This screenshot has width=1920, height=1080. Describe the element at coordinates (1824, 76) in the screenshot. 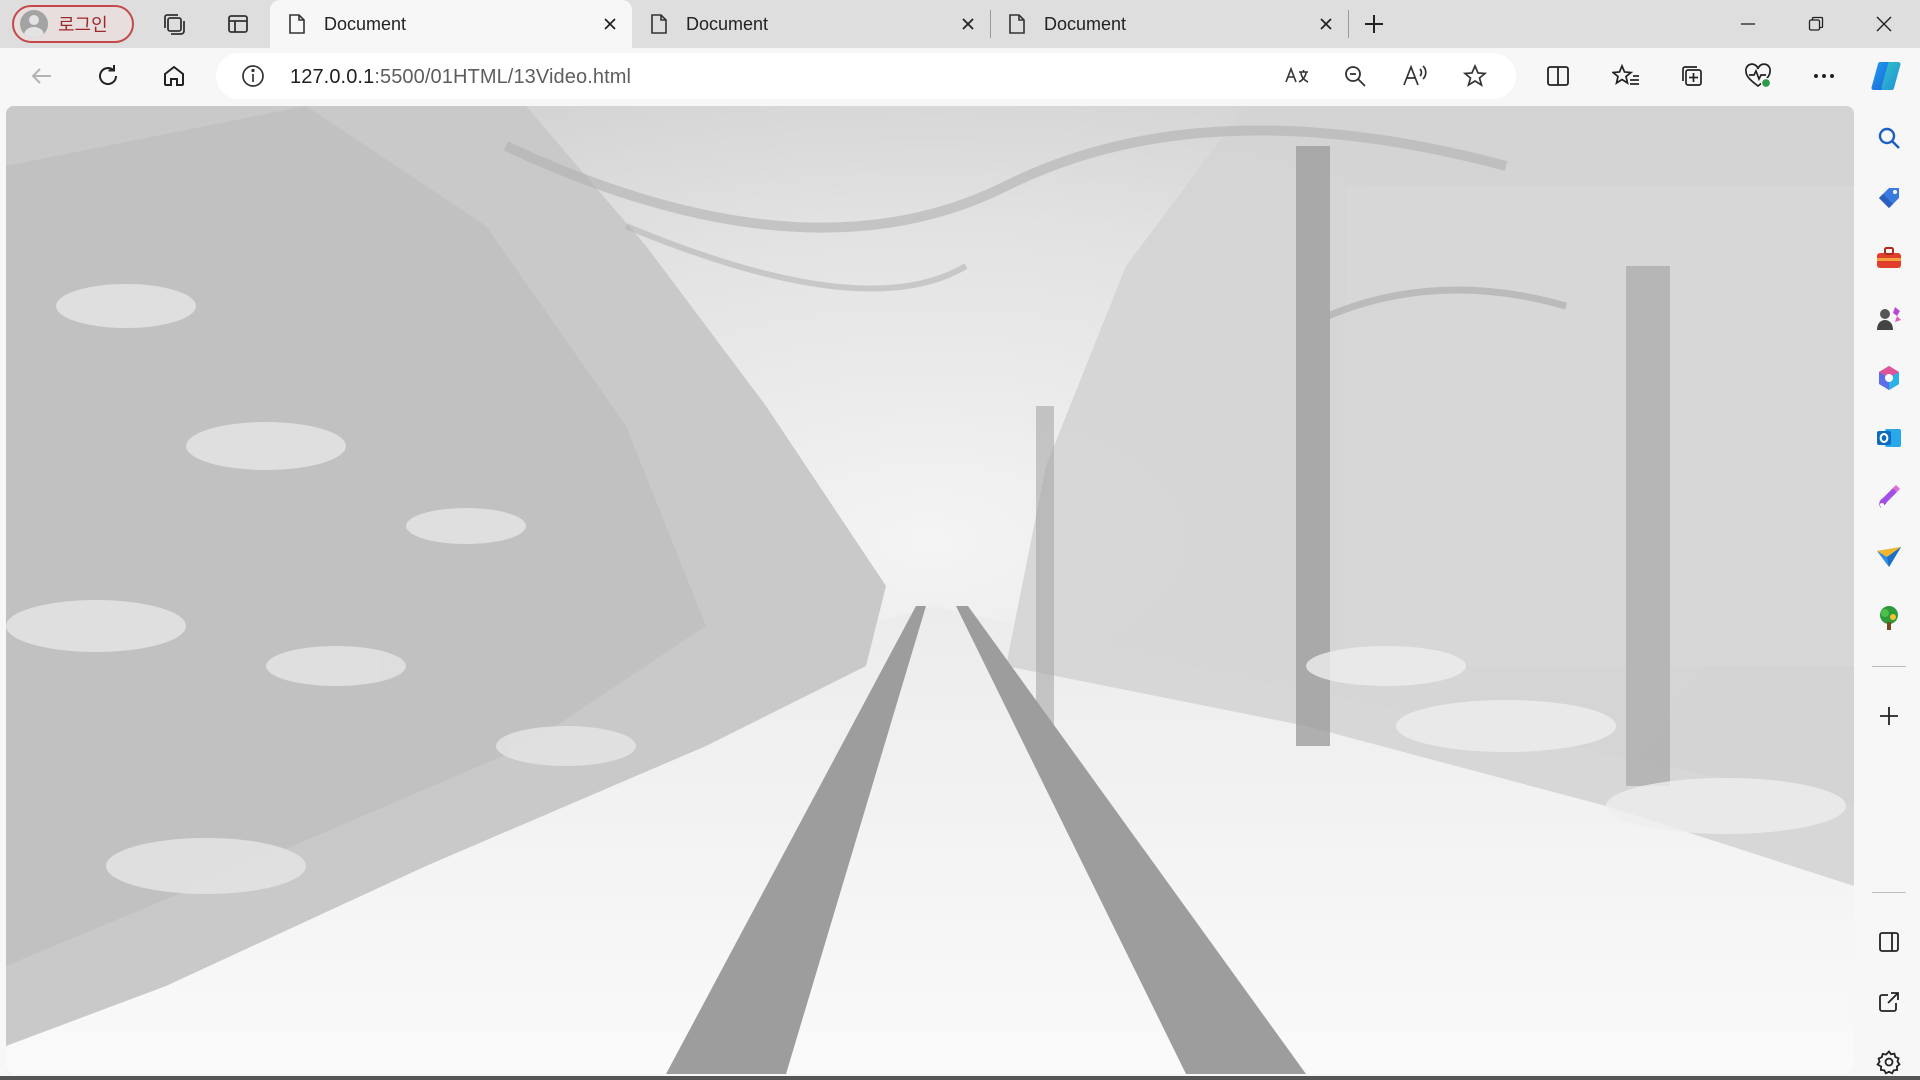

I see `more-icon` at that location.